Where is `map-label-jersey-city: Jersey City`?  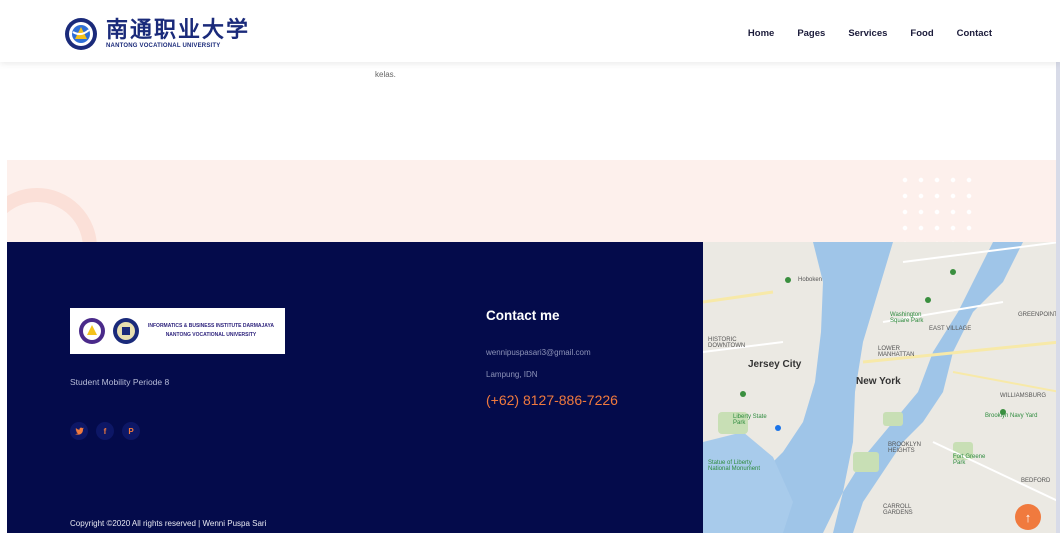 map-label-jersey-city: Jersey City is located at coordinates (775, 364).